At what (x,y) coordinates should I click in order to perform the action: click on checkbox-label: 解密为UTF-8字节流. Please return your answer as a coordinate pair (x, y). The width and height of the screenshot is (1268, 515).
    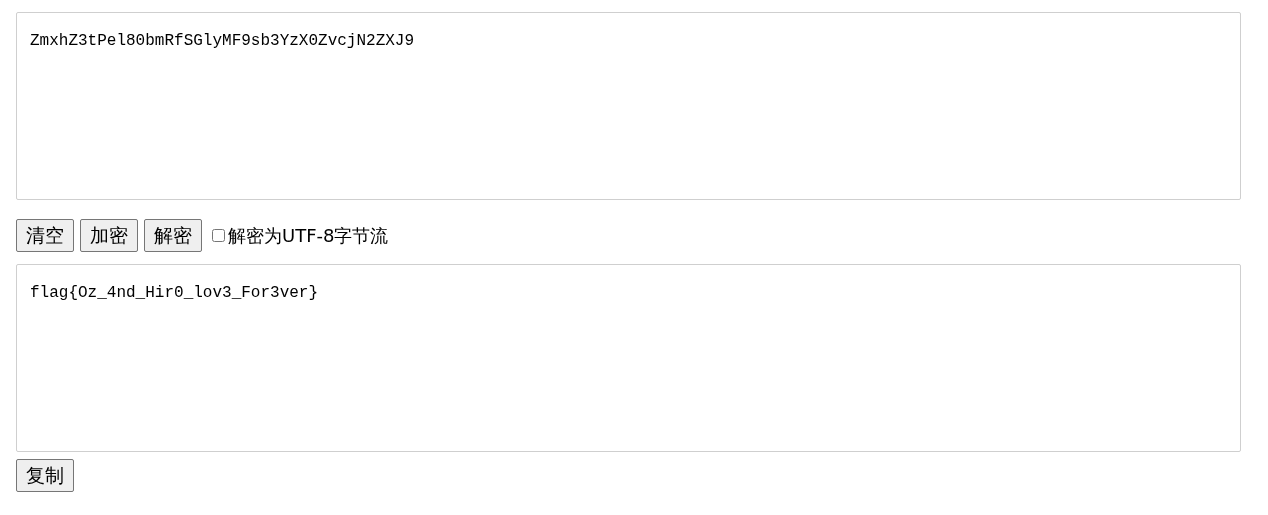
    Looking at the image, I should click on (308, 236).